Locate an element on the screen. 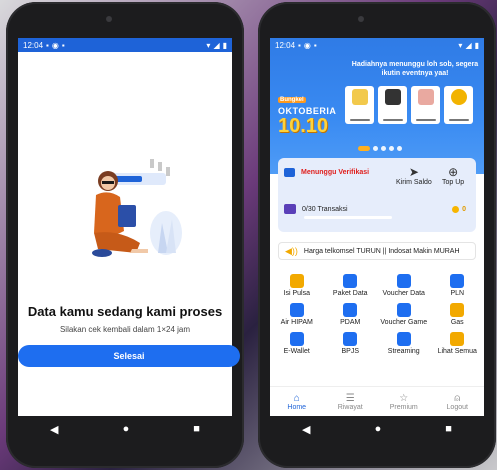 The width and height of the screenshot is (497, 470). service-label: Lihat Semua is located at coordinates (457, 351).